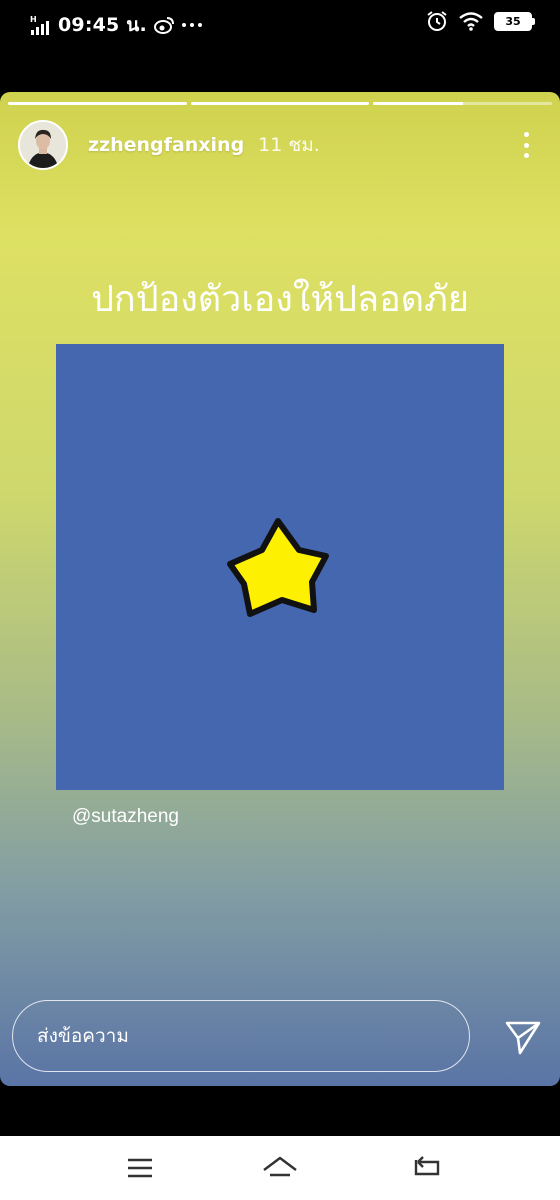 The width and height of the screenshot is (560, 1200). I want to click on weibo-icon, so click(163, 25).